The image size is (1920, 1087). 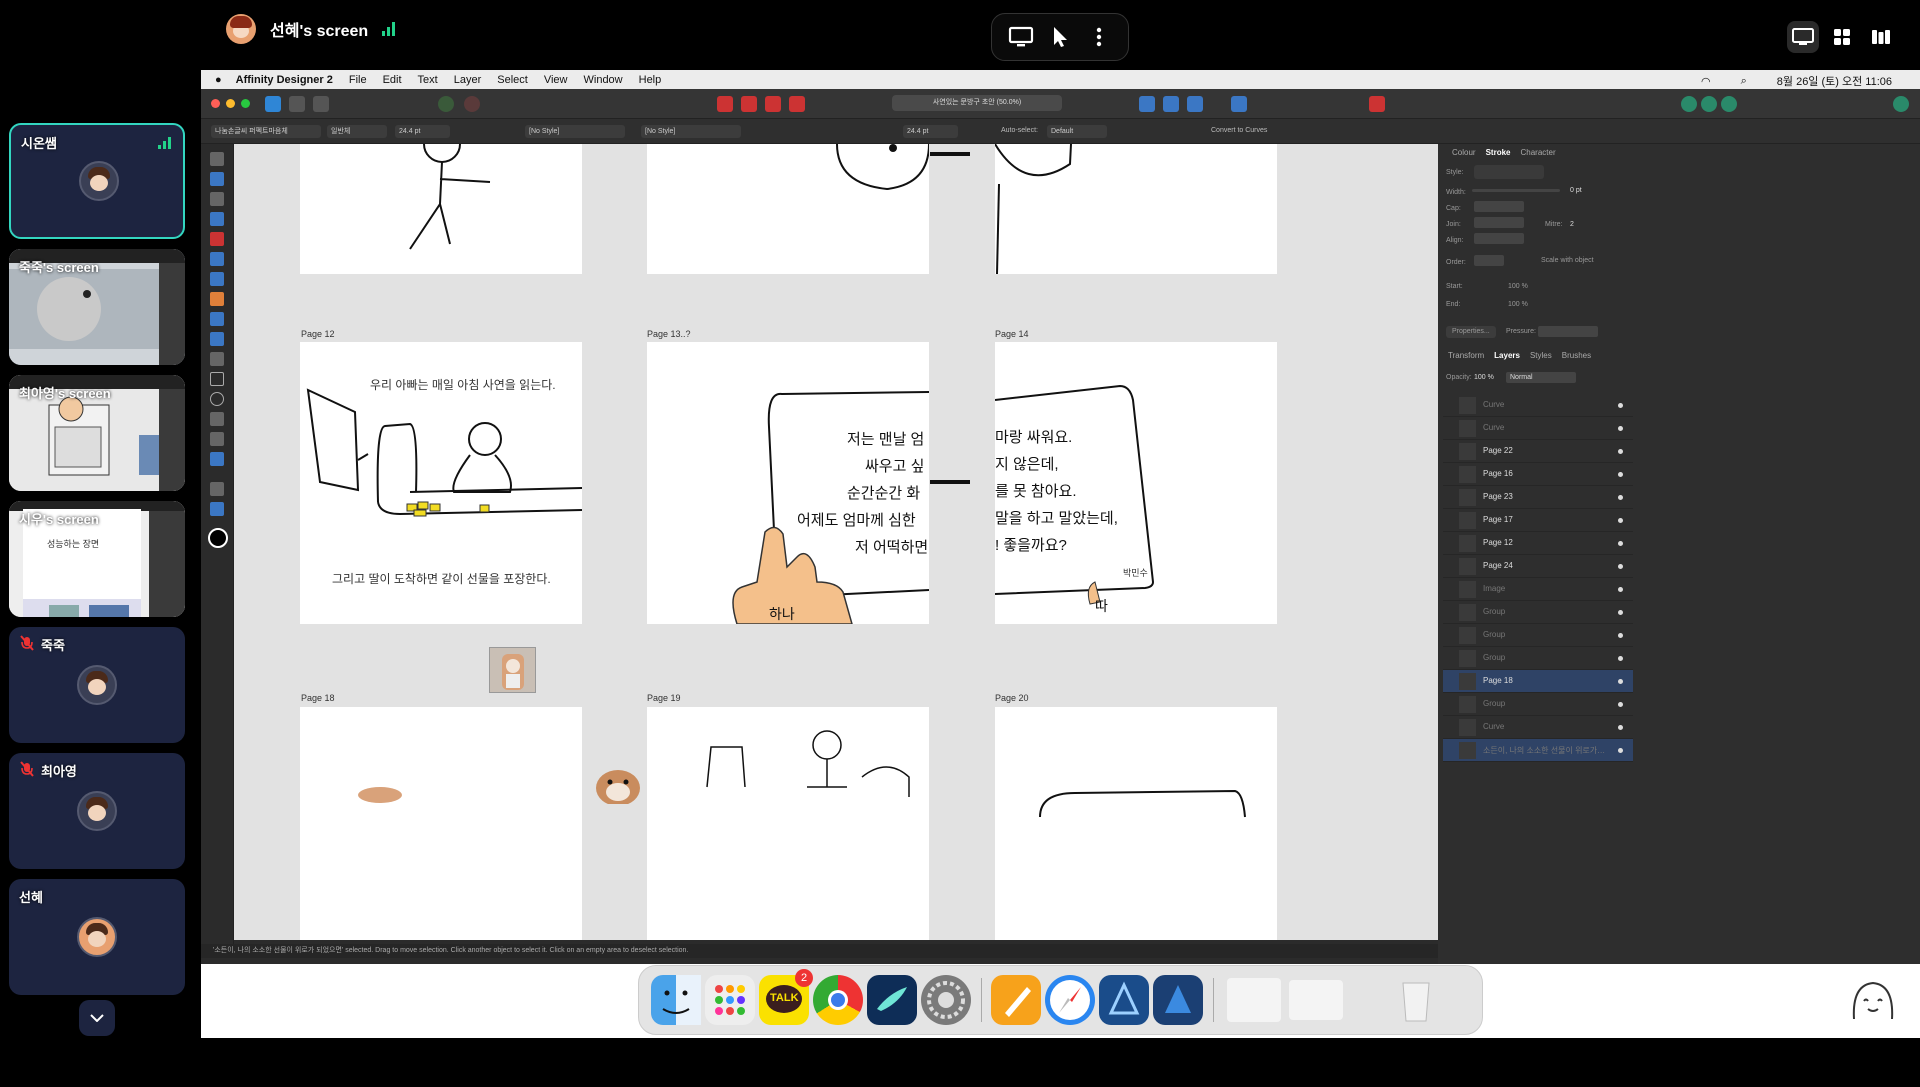 What do you see at coordinates (1538, 543) in the screenshot?
I see `layer-row: Page 12` at bounding box center [1538, 543].